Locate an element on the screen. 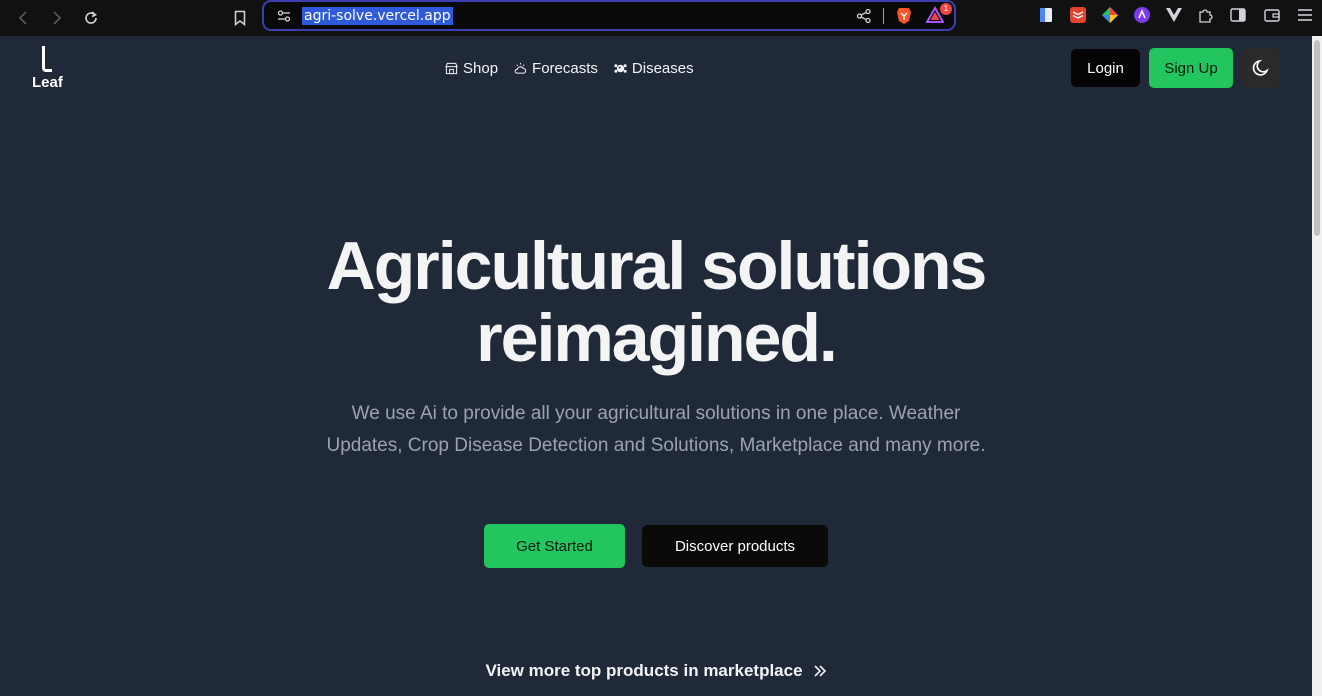 This screenshot has width=1322, height=696. site-settings-icon is located at coordinates (284, 16).